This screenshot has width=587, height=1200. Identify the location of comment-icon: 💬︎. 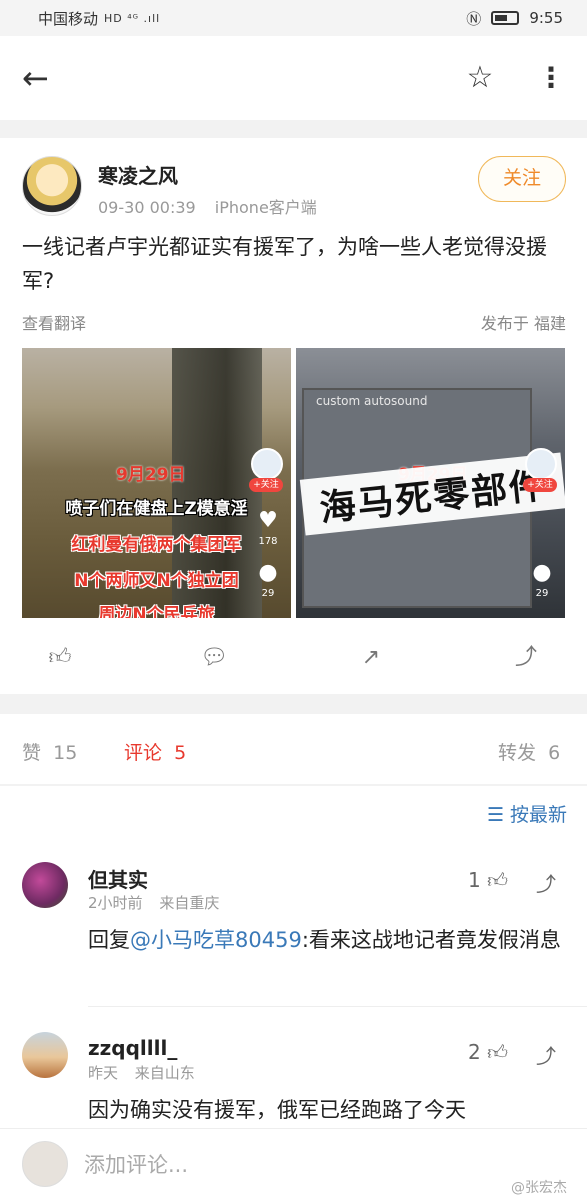
(214, 658).